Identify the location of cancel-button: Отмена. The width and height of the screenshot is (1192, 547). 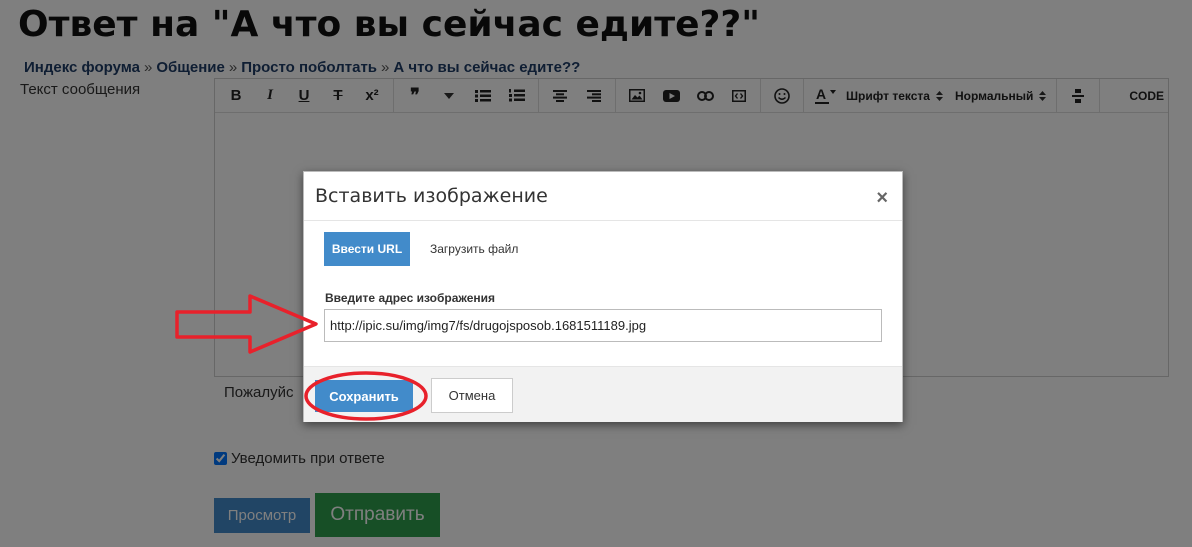
(472, 395).